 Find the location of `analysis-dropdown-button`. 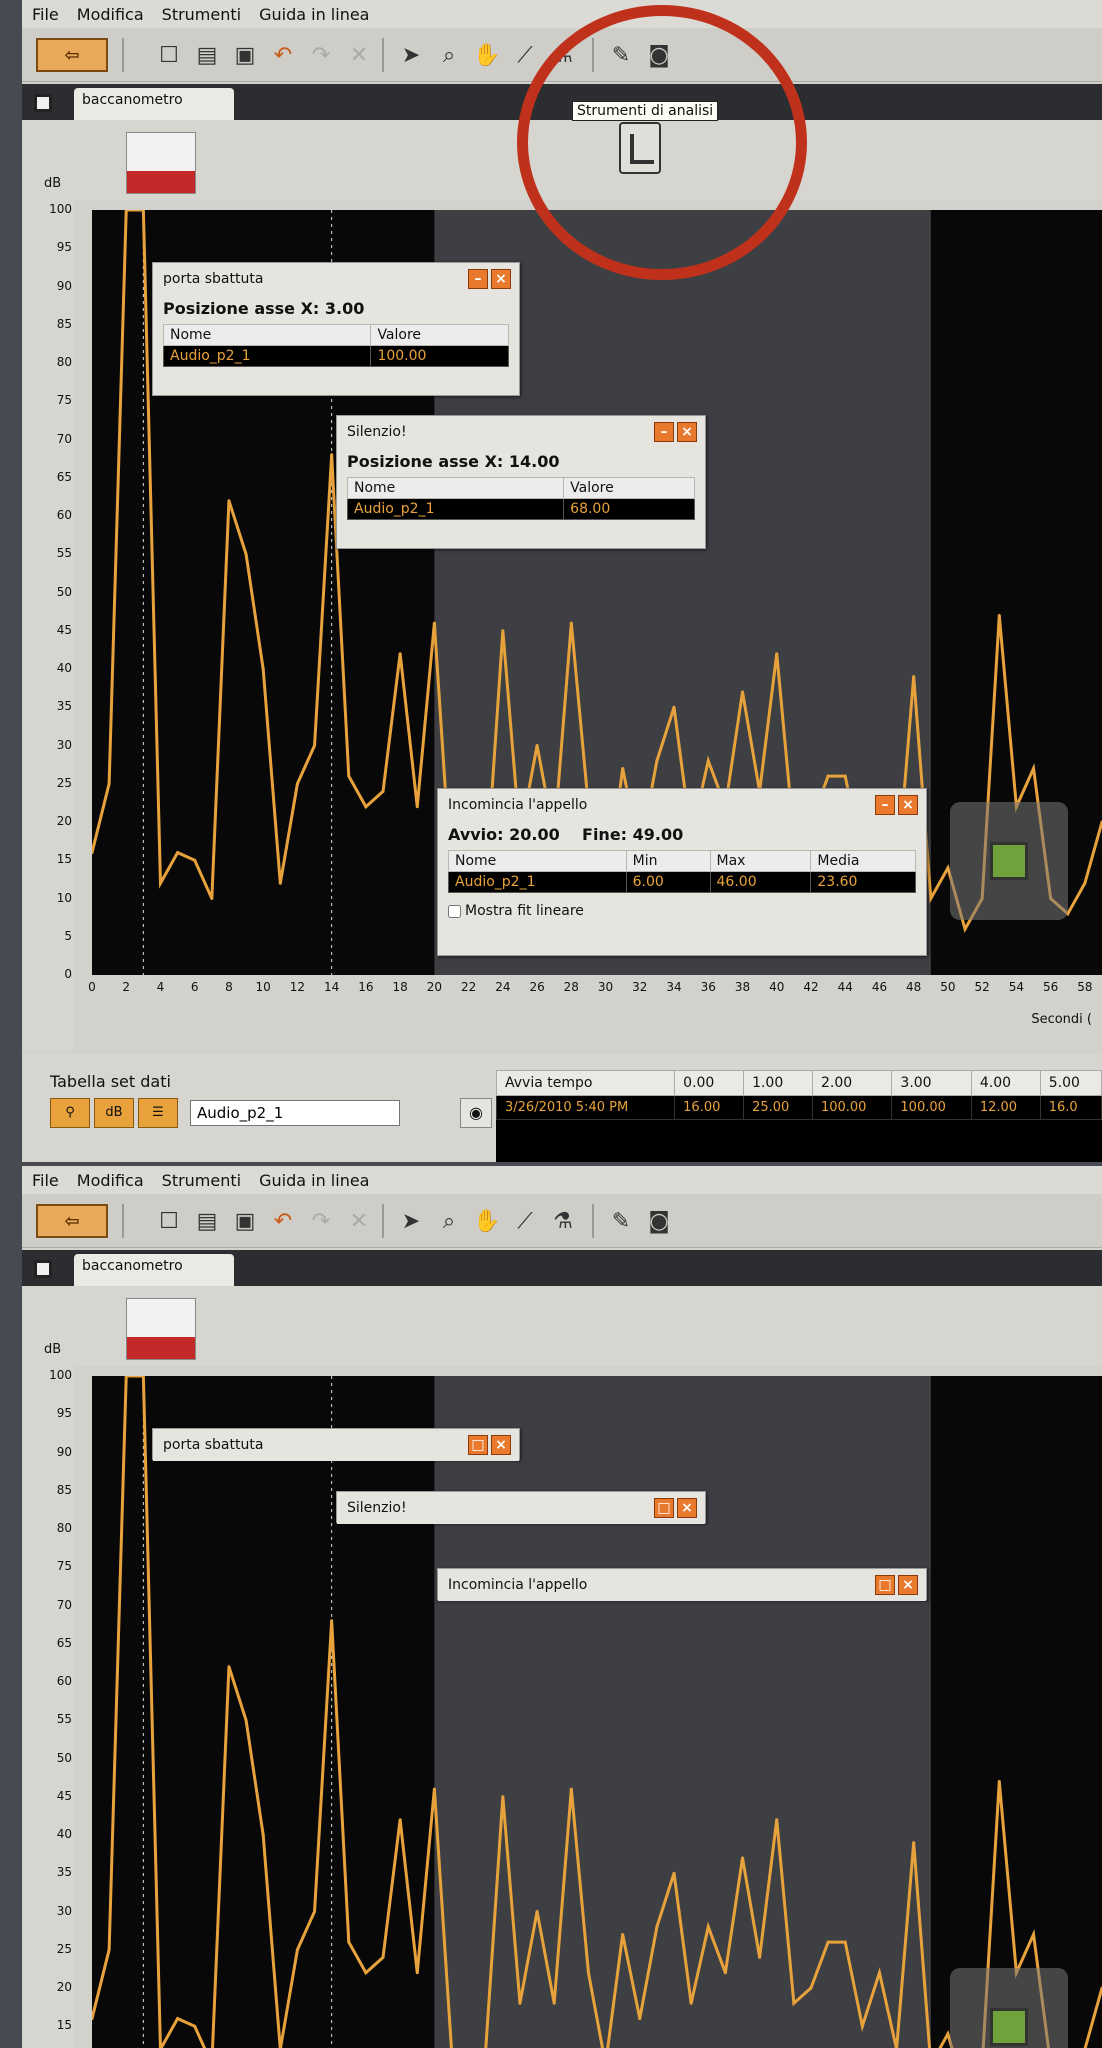

analysis-dropdown-button is located at coordinates (640, 148).